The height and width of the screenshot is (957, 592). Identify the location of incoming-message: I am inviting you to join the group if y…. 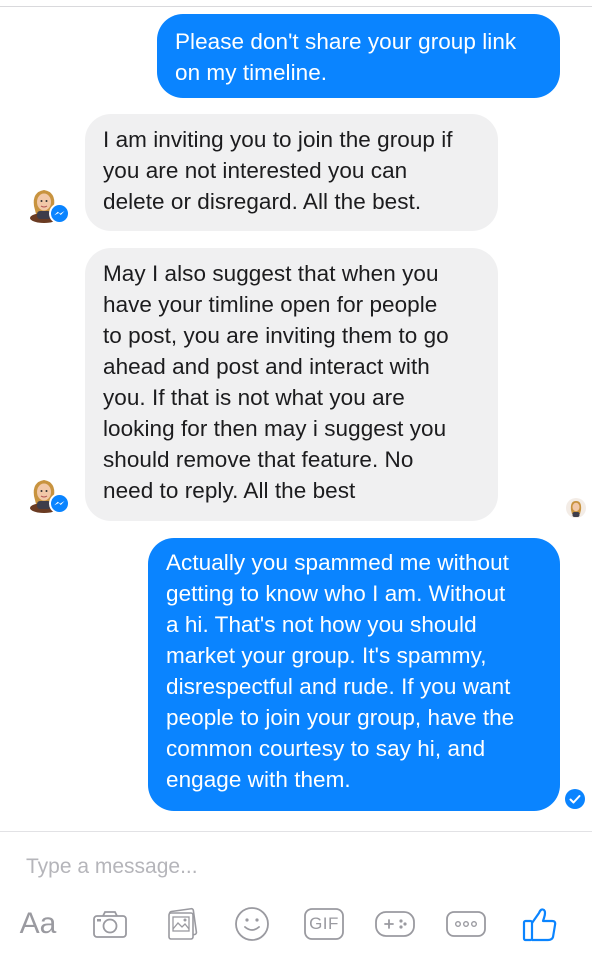
(291, 172).